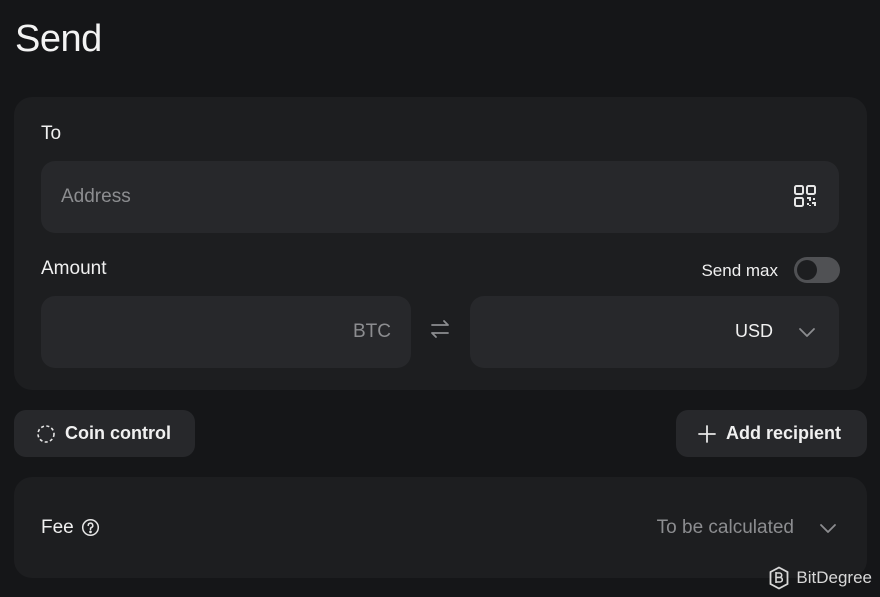 This screenshot has width=880, height=597. Describe the element at coordinates (118, 433) in the screenshot. I see `coin-control-label: Coin control` at that location.